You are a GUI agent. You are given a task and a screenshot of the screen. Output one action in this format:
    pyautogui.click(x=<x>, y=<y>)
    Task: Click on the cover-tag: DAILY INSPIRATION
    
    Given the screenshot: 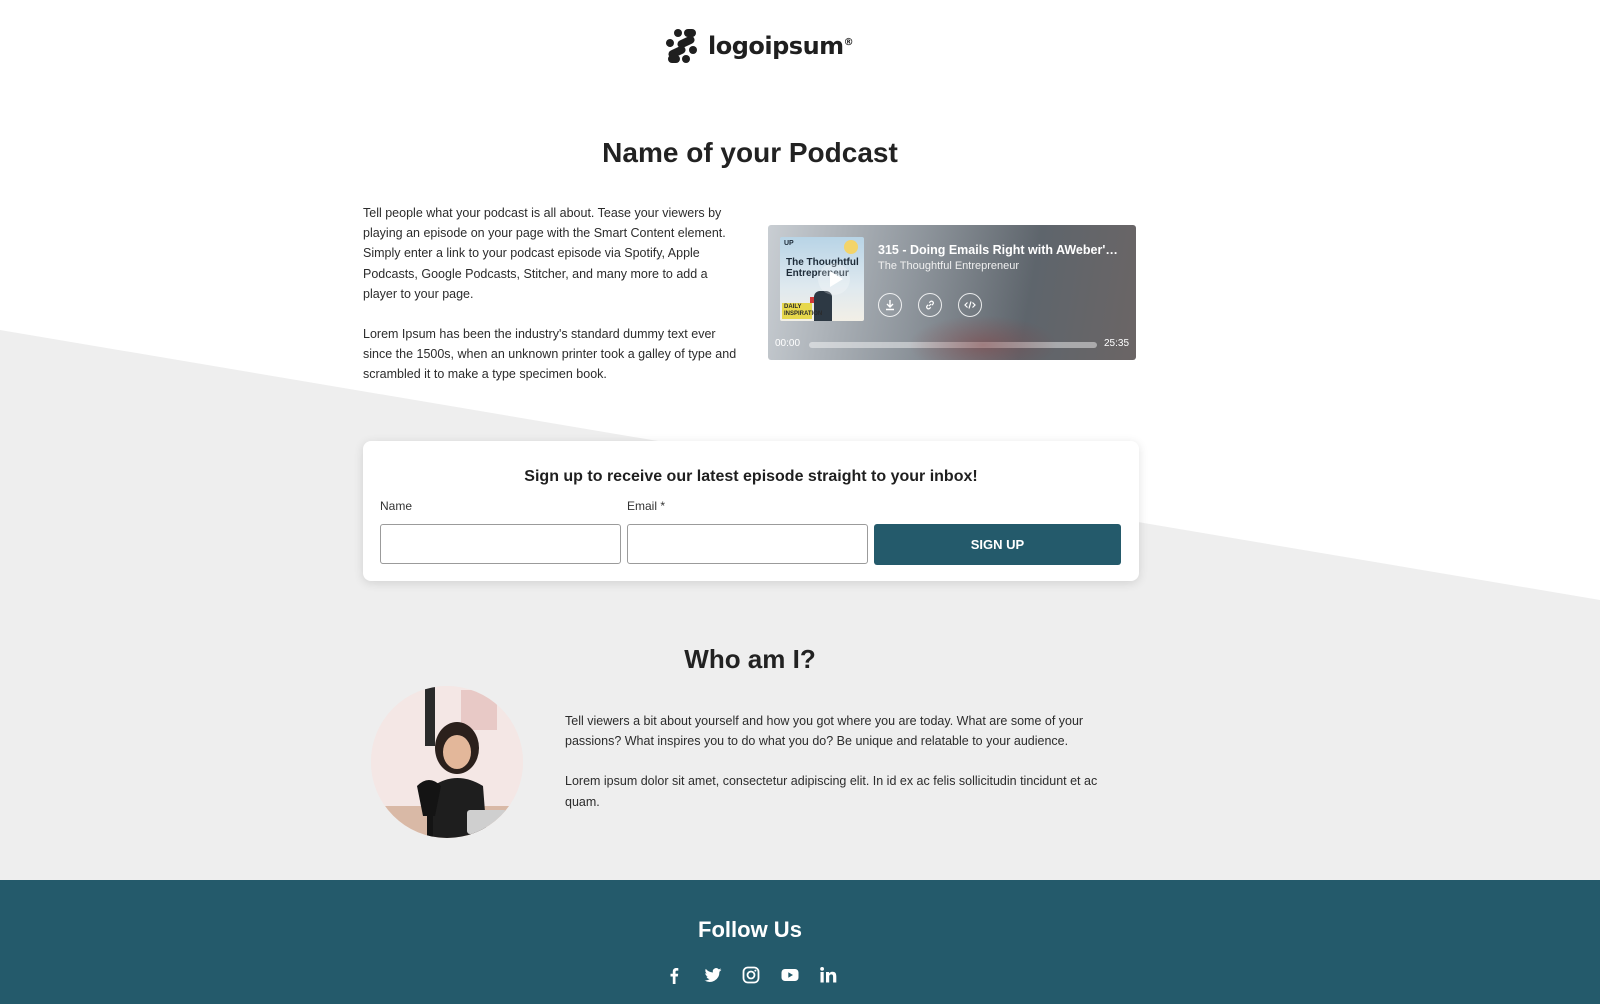 What is the action you would take?
    pyautogui.click(x=802, y=311)
    